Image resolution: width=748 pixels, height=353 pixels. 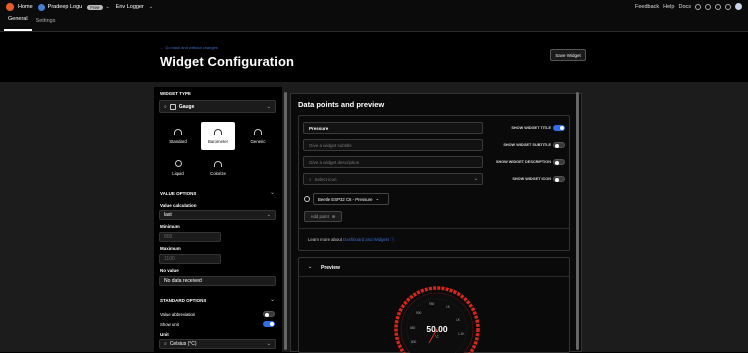 I want to click on show-description-label: SHOW WIDGET DESCRIPTION, so click(x=523, y=162).